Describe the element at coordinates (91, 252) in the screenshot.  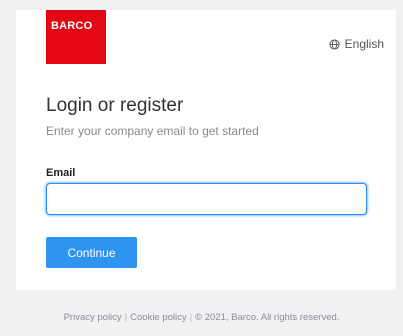
I see `continue-button: Continue` at that location.